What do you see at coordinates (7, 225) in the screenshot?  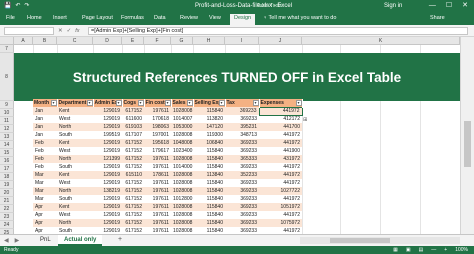 I see `row-header: 24` at bounding box center [7, 225].